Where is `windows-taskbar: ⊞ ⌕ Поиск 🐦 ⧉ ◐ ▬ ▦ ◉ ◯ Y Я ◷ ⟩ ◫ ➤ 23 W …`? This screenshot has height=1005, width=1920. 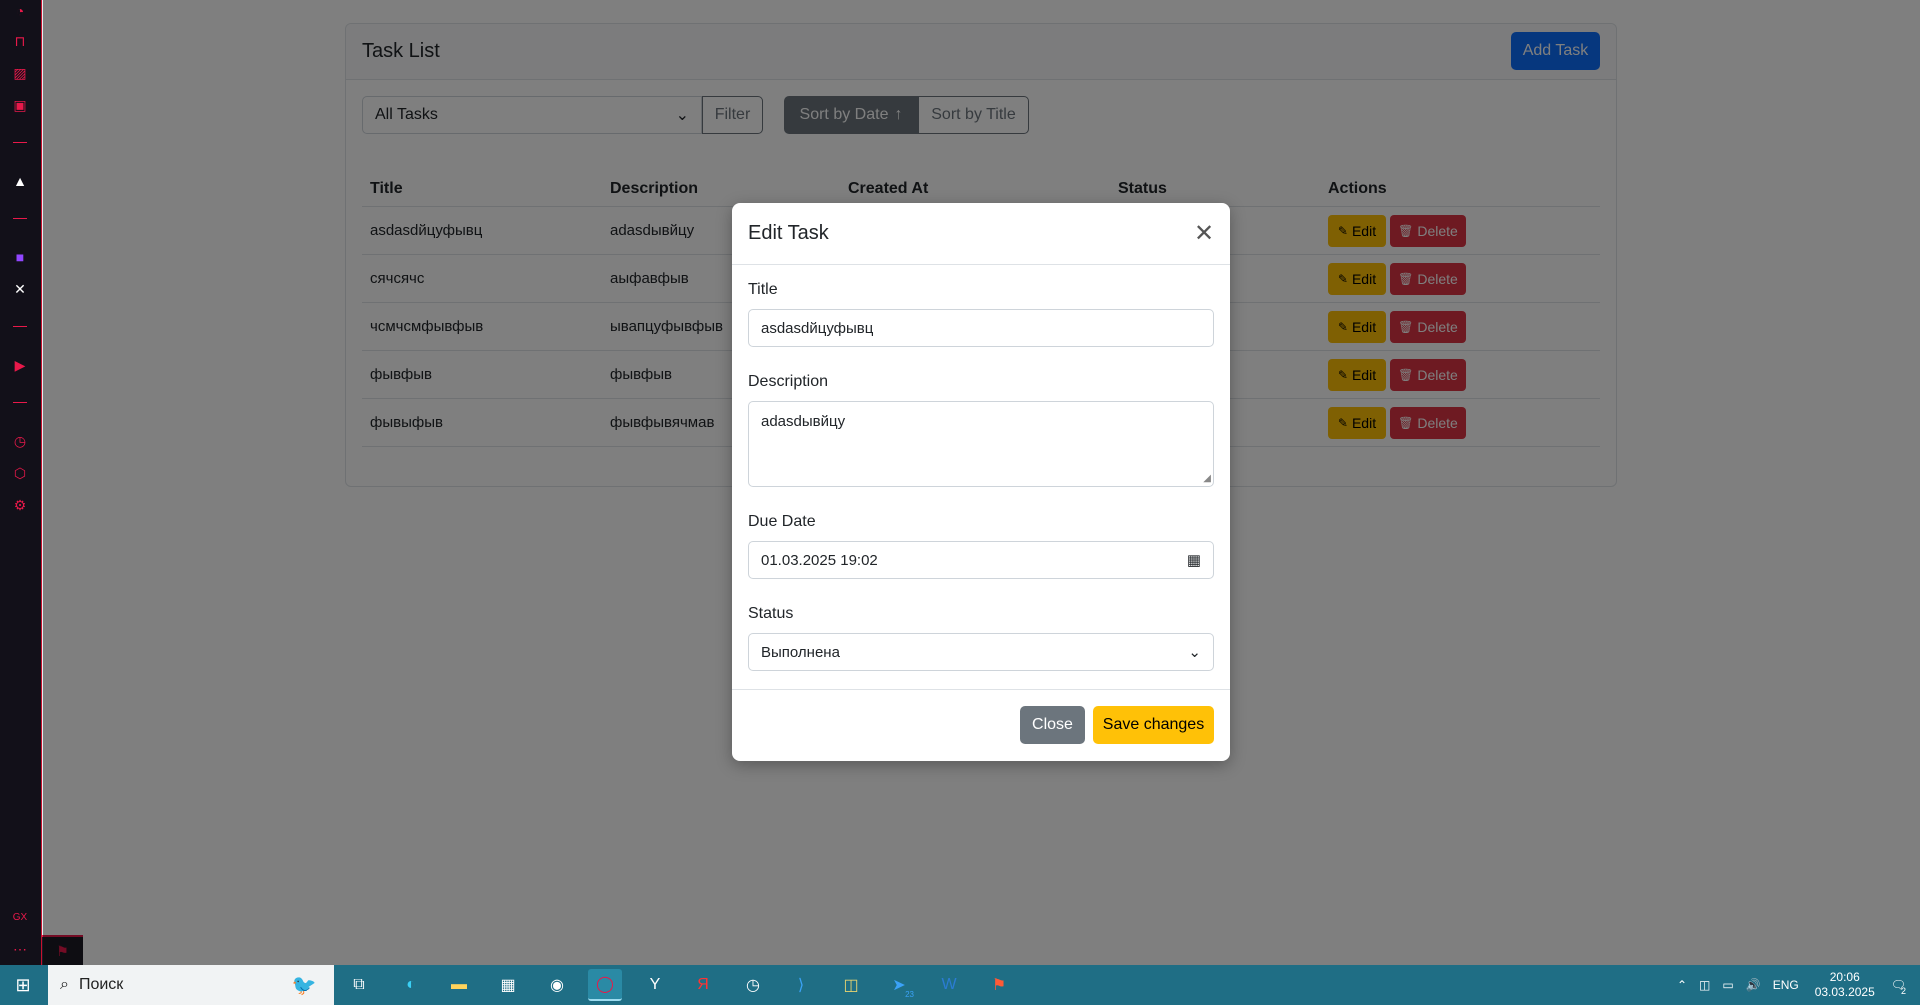 windows-taskbar: ⊞ ⌕ Поиск 🐦 ⧉ ◐ ▬ ▦ ◉ ◯ Y Я ◷ ⟩ ◫ ➤ 23 W … is located at coordinates (960, 985).